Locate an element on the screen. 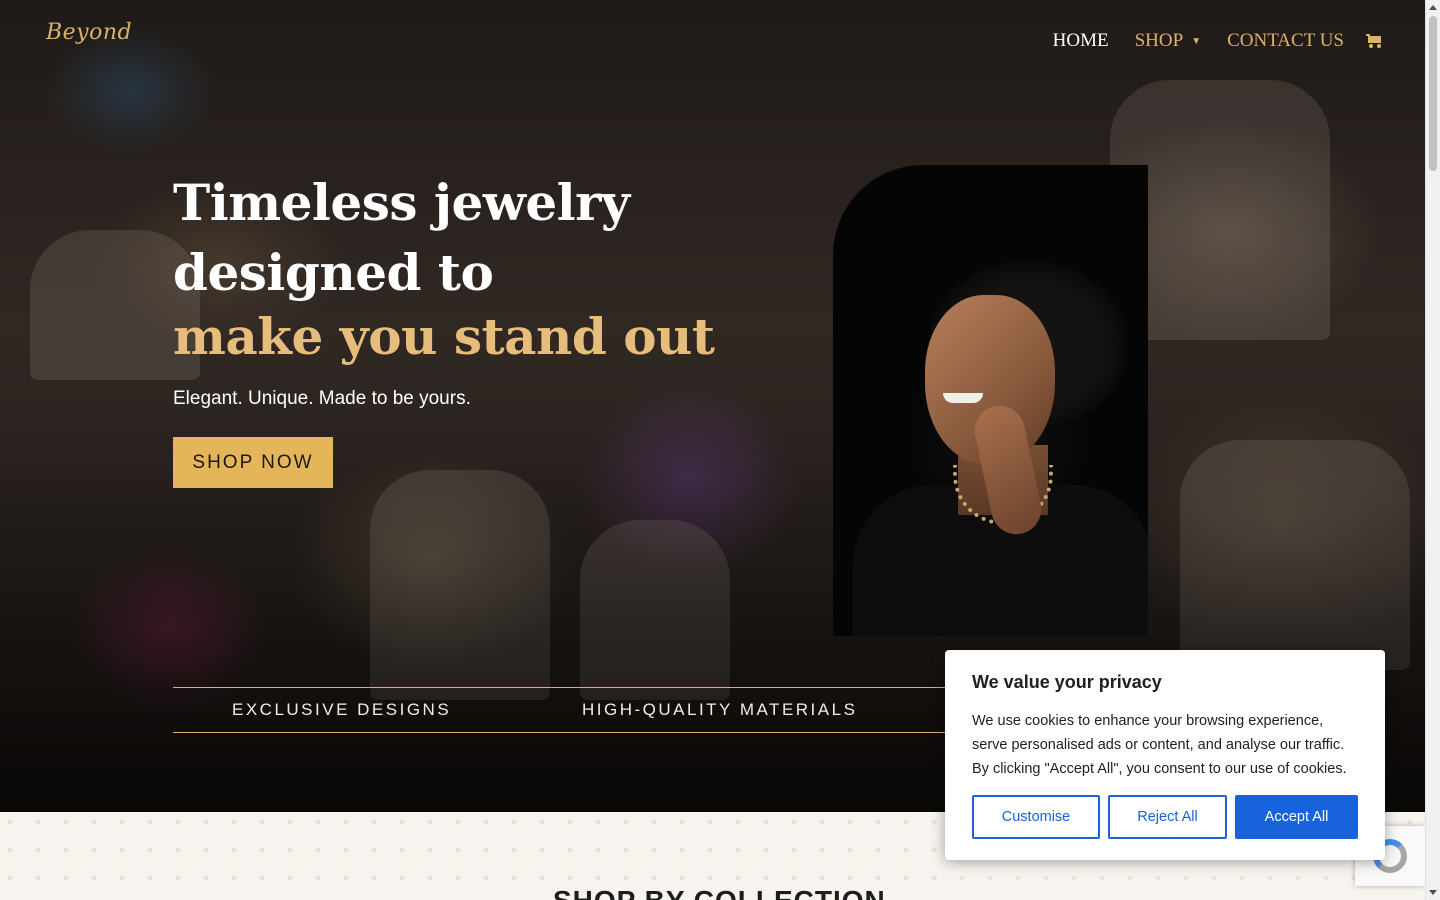 The width and height of the screenshot is (1440, 900). scroll-down-icon is located at coordinates (1433, 892).